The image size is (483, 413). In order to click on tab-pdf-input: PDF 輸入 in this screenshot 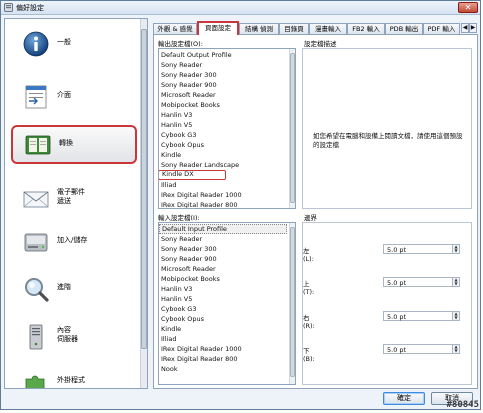, I will do `click(441, 28)`.